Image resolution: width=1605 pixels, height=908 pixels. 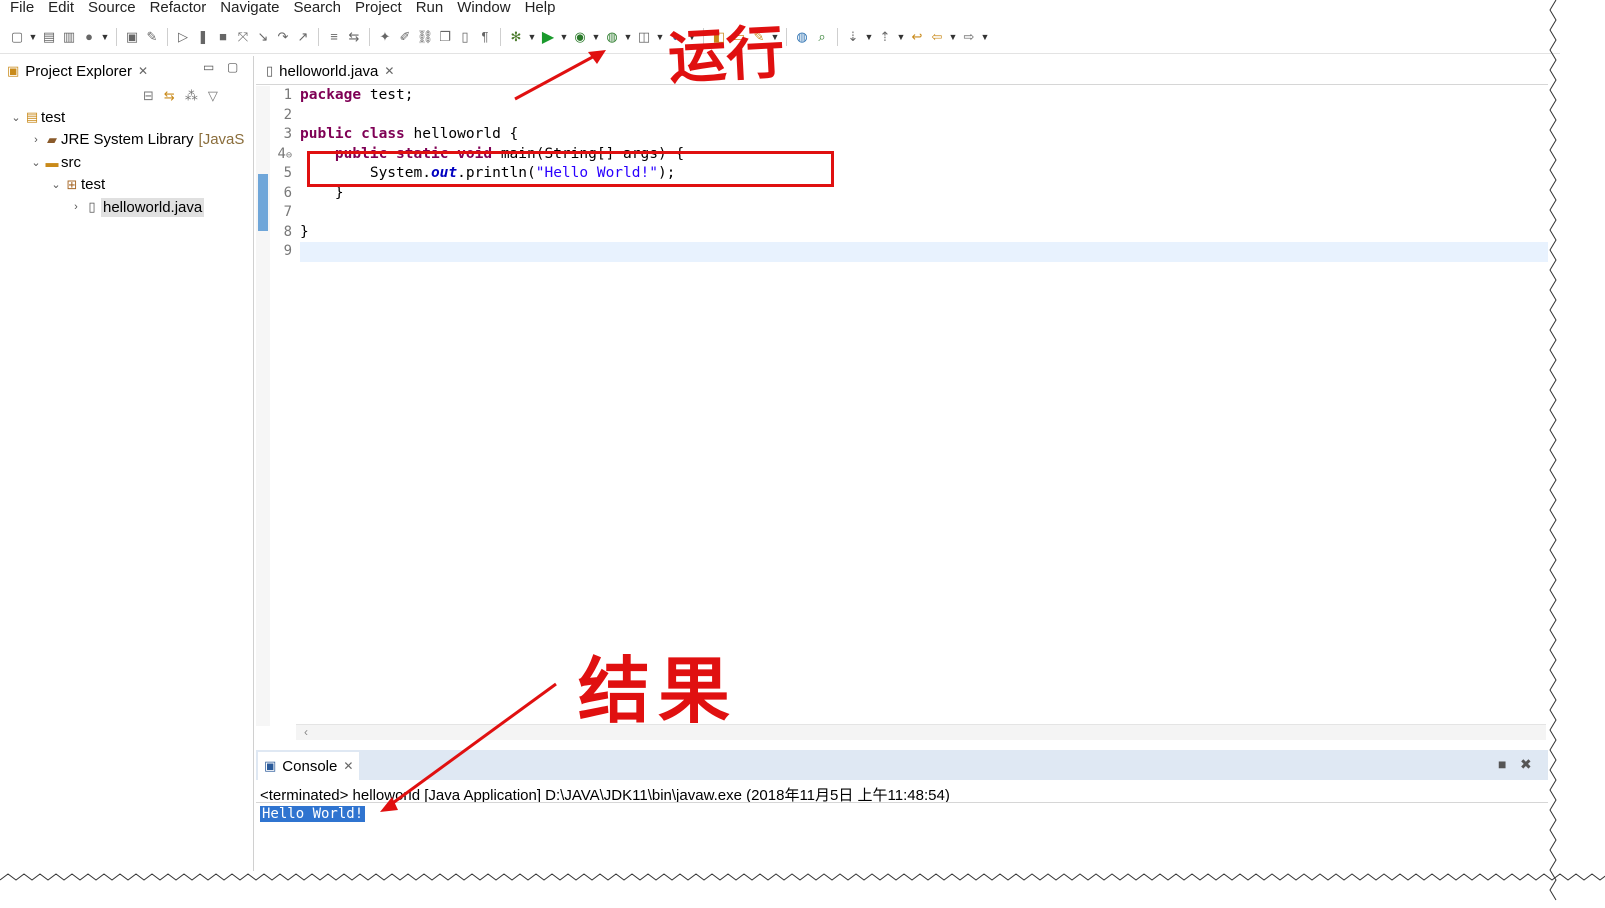 I want to click on arrow-to-output, so click(x=471, y=746).